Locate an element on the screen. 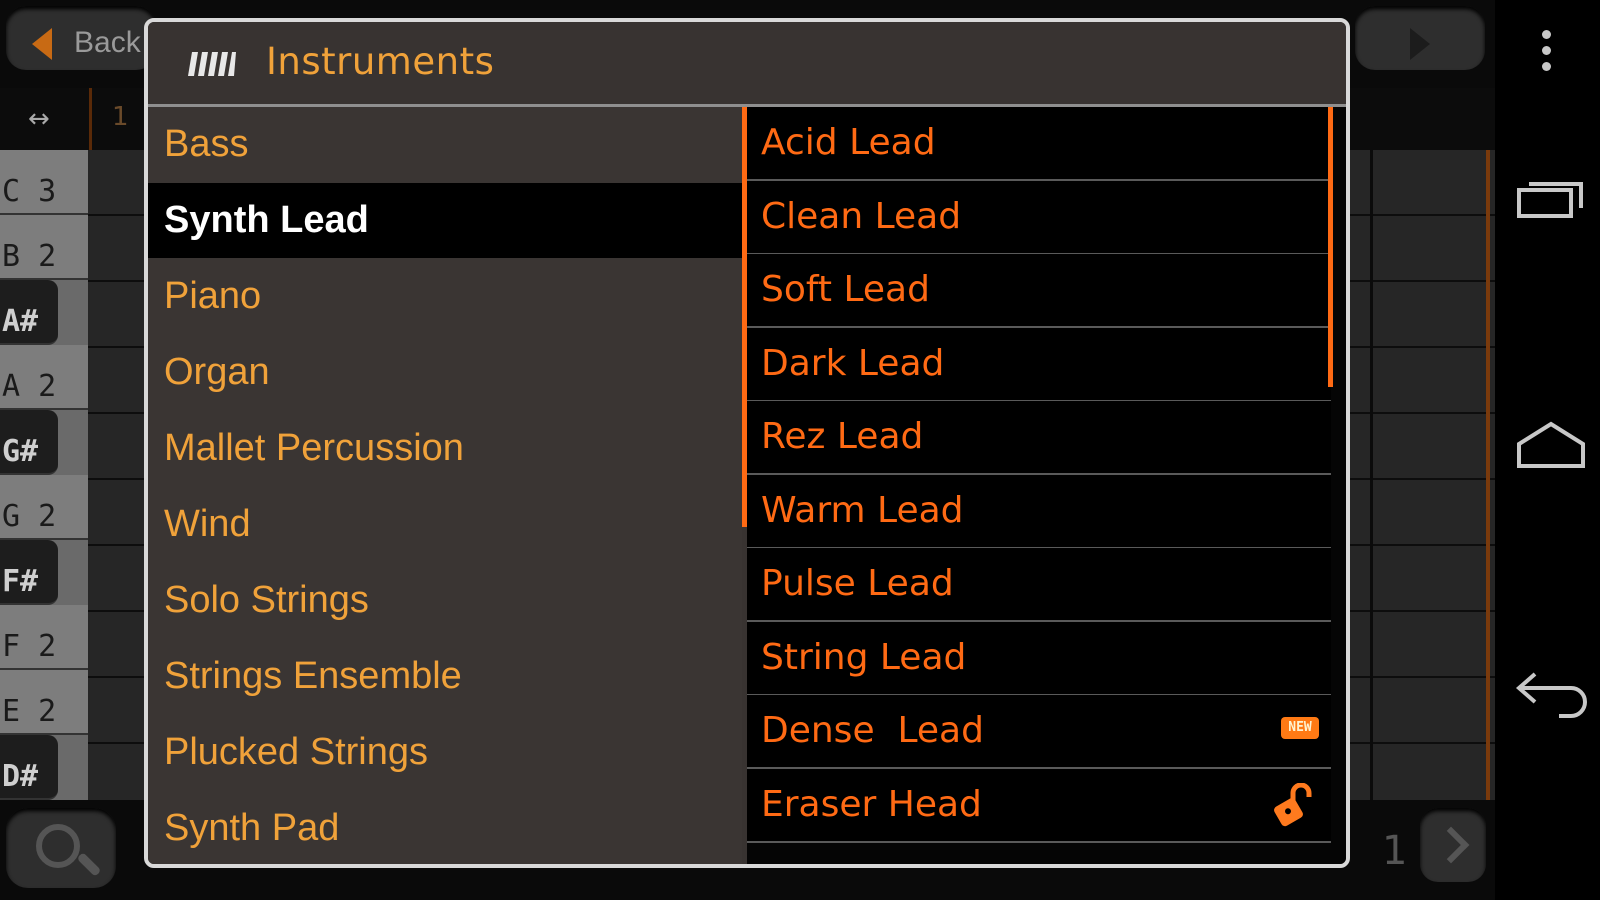 This screenshot has width=1600, height=900. preset-item: Warm Lead is located at coordinates (1039, 511).